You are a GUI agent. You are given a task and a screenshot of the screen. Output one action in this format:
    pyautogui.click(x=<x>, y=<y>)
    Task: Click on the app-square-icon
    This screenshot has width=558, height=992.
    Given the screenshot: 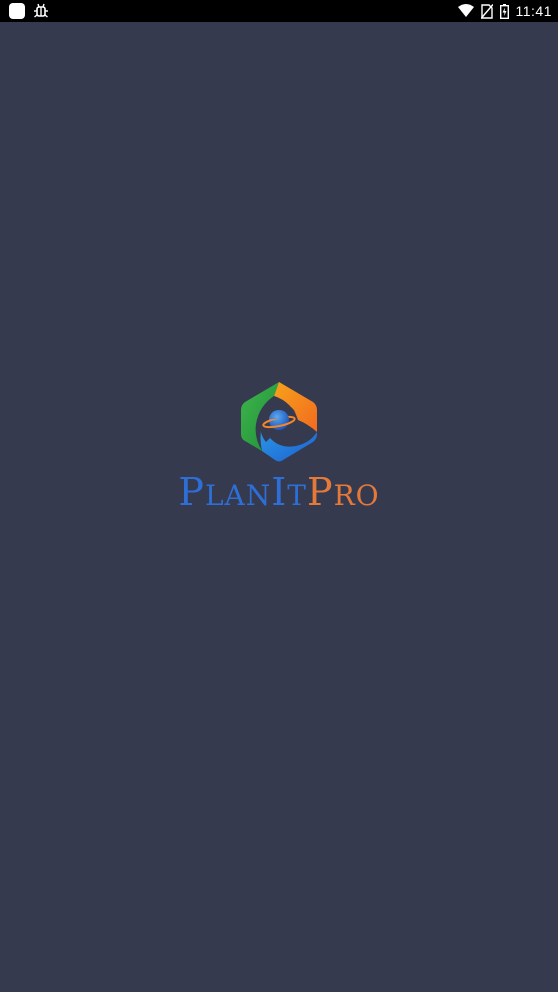 What is the action you would take?
    pyautogui.click(x=17, y=11)
    